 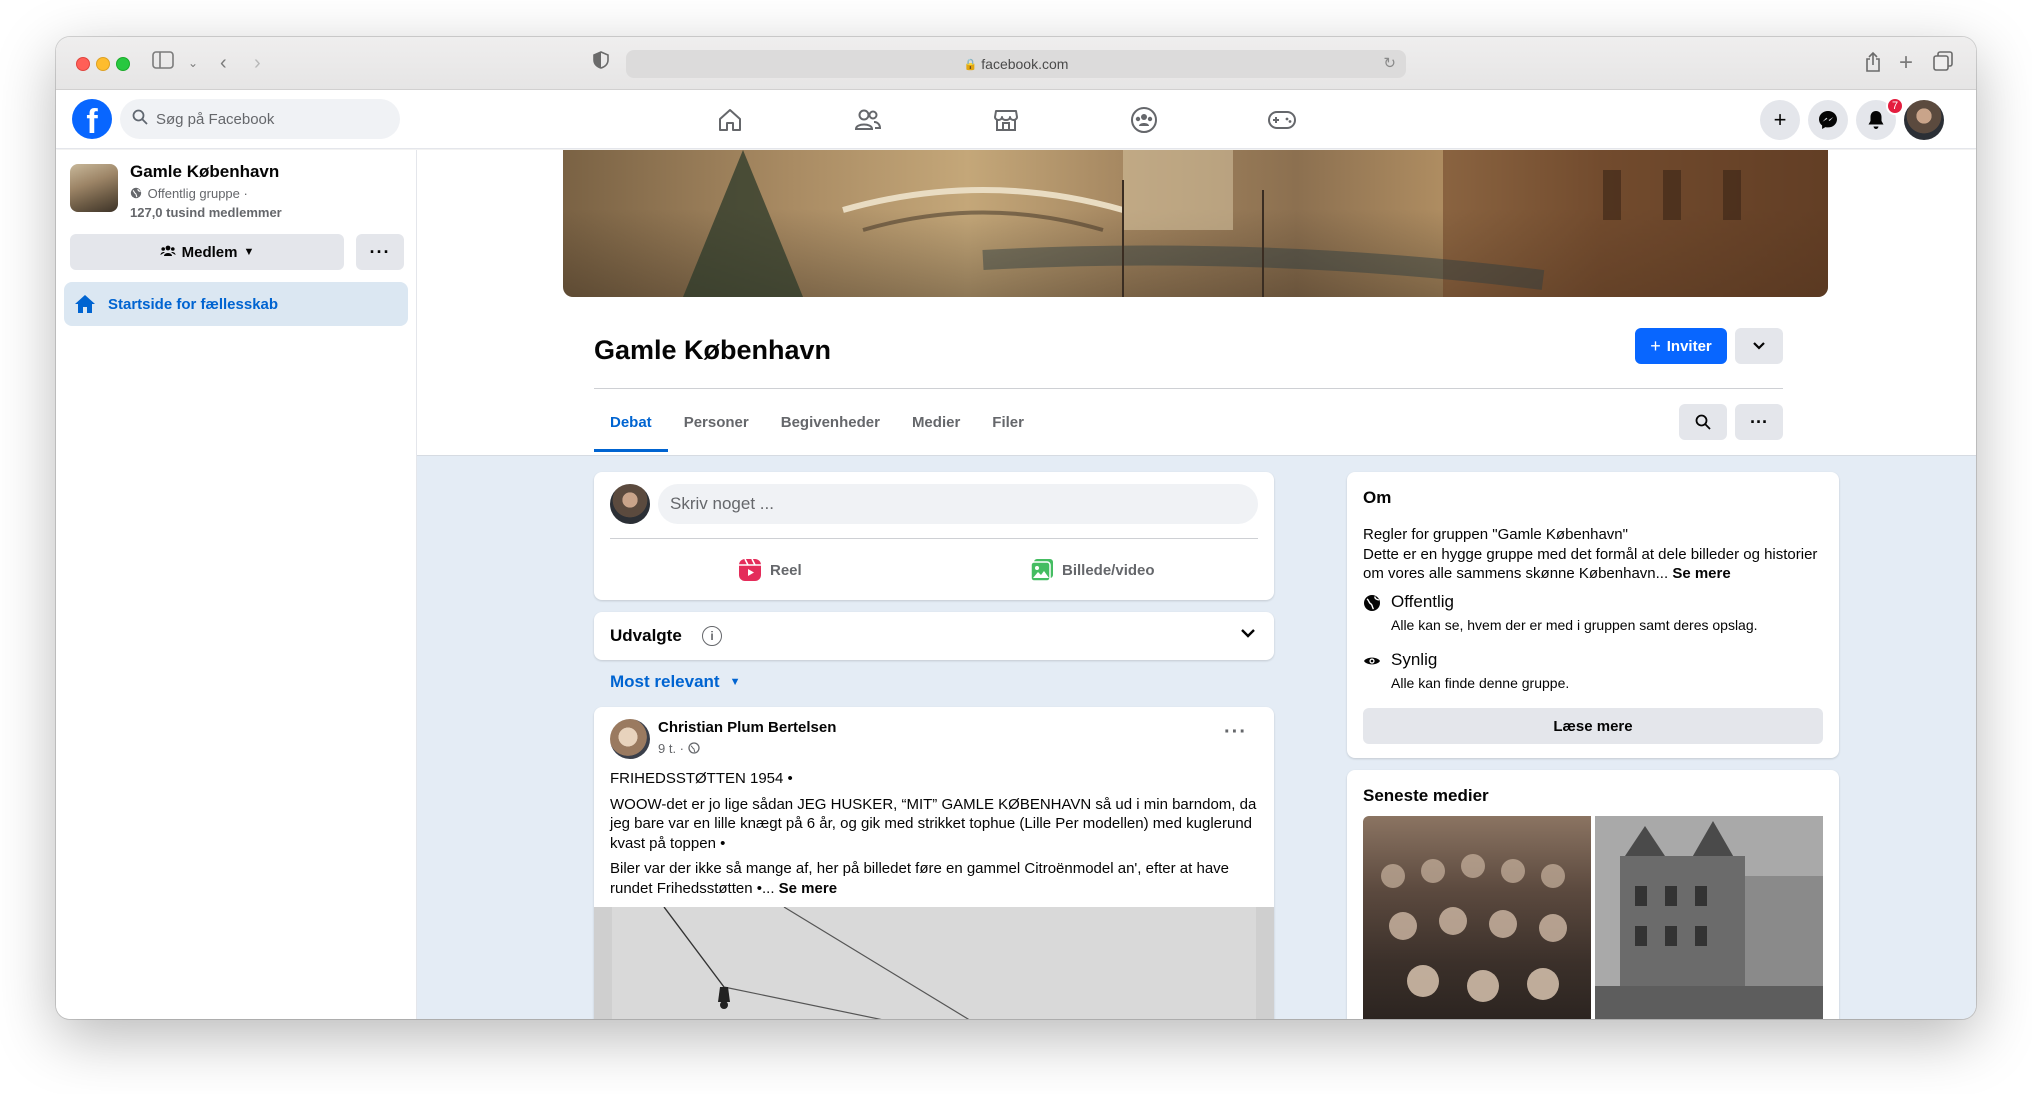 What do you see at coordinates (1906, 63) in the screenshot?
I see `new-tab-icon: +` at bounding box center [1906, 63].